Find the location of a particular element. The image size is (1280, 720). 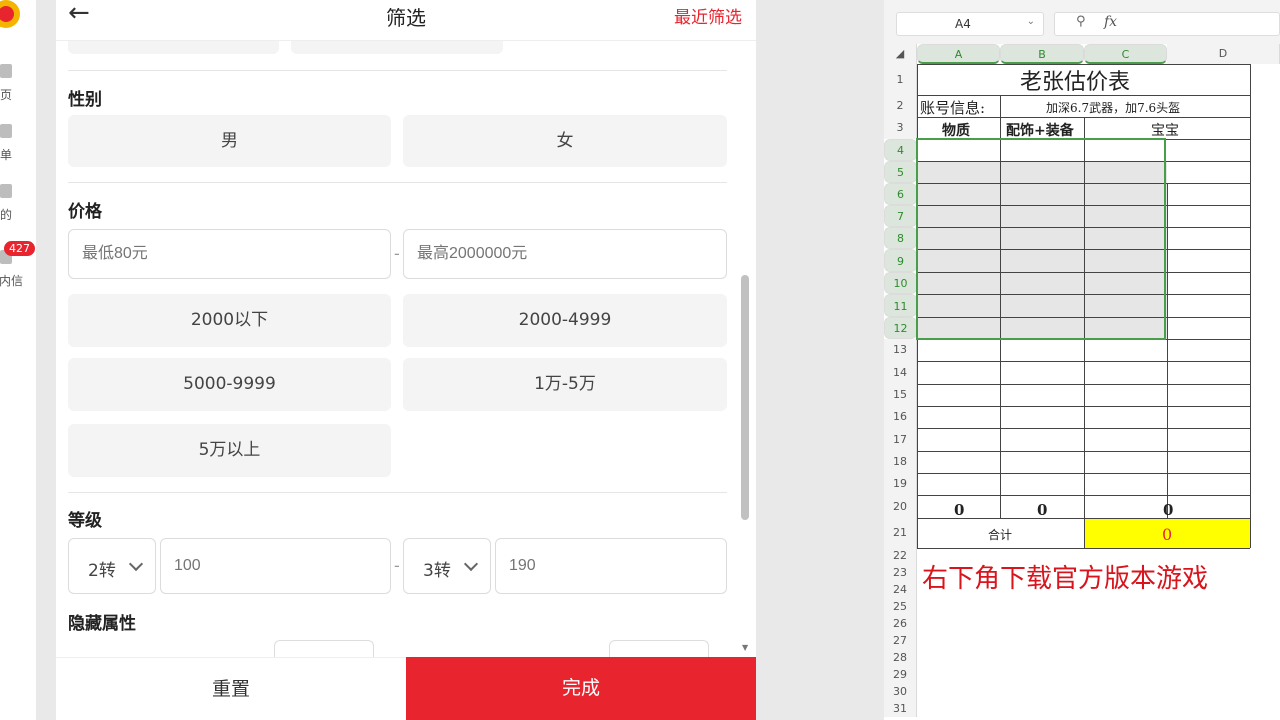

message-count-badge: 427 is located at coordinates (19, 248).